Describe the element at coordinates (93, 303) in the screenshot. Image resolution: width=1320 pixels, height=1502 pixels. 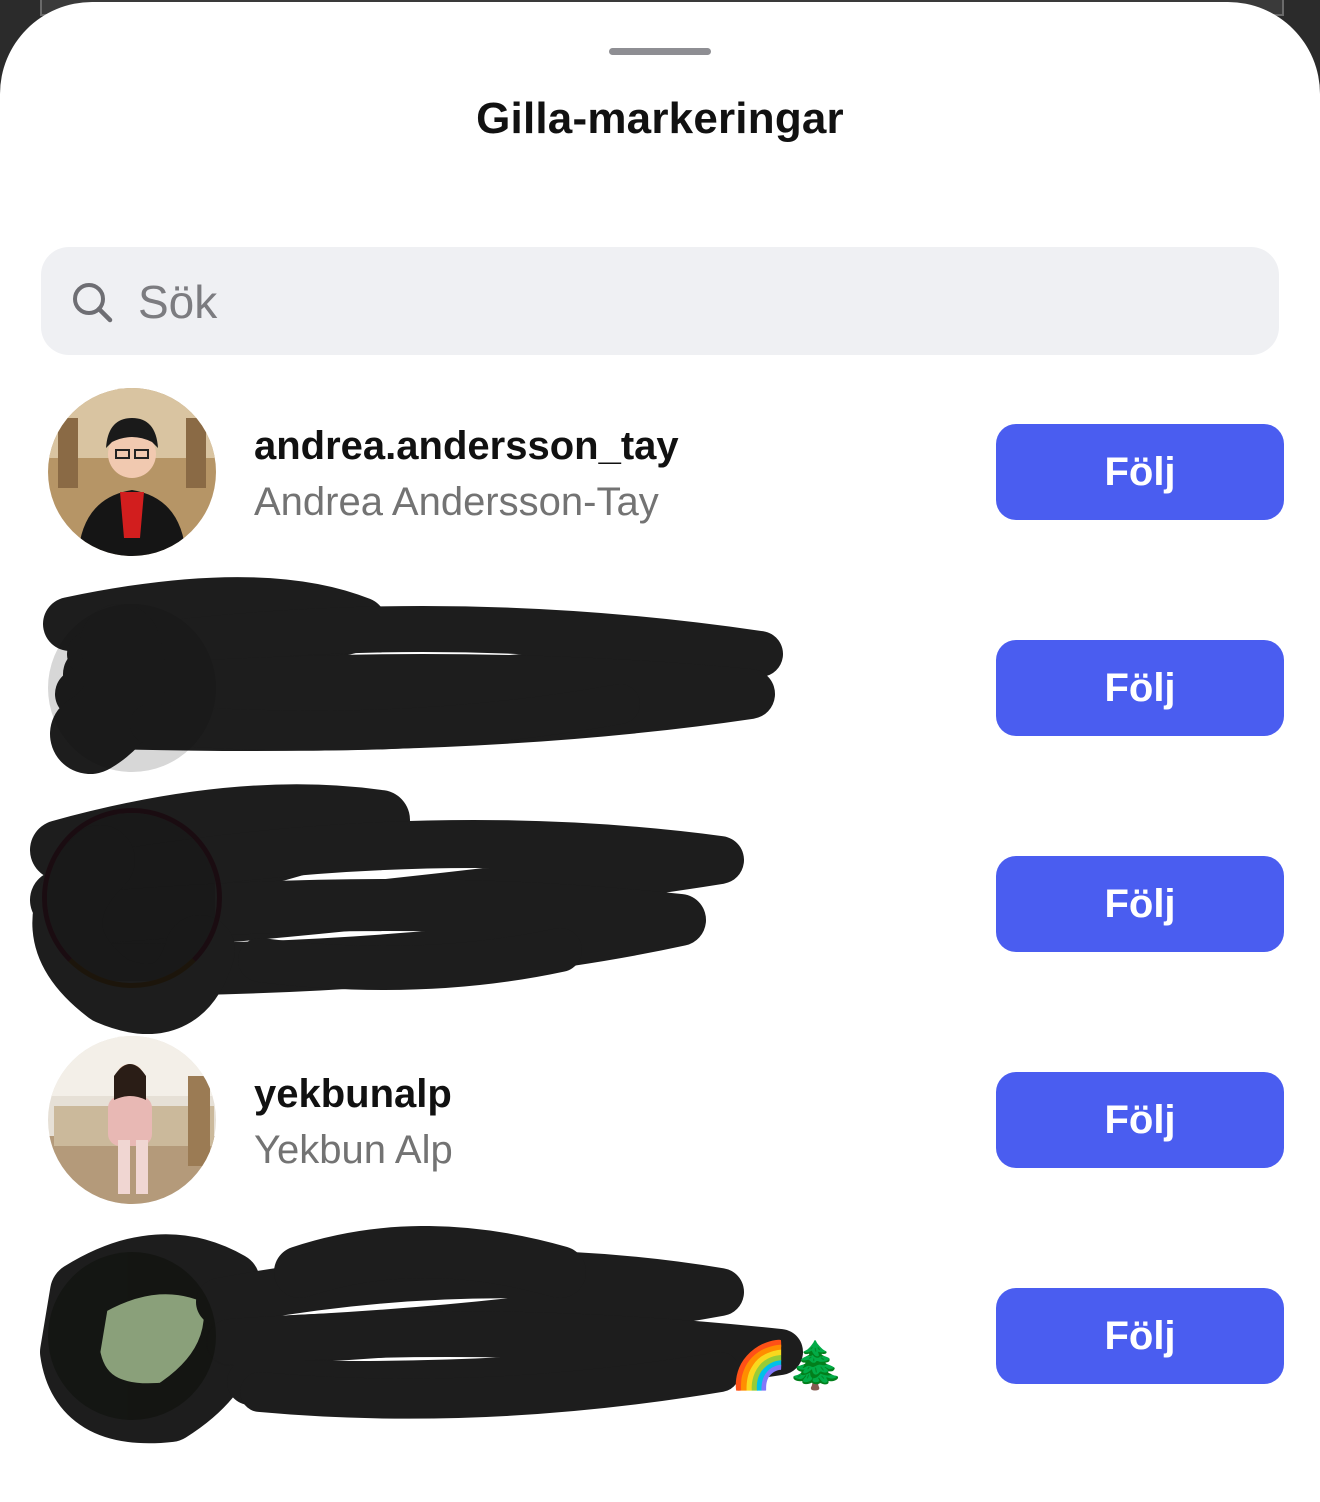
I see `search-icon` at that location.